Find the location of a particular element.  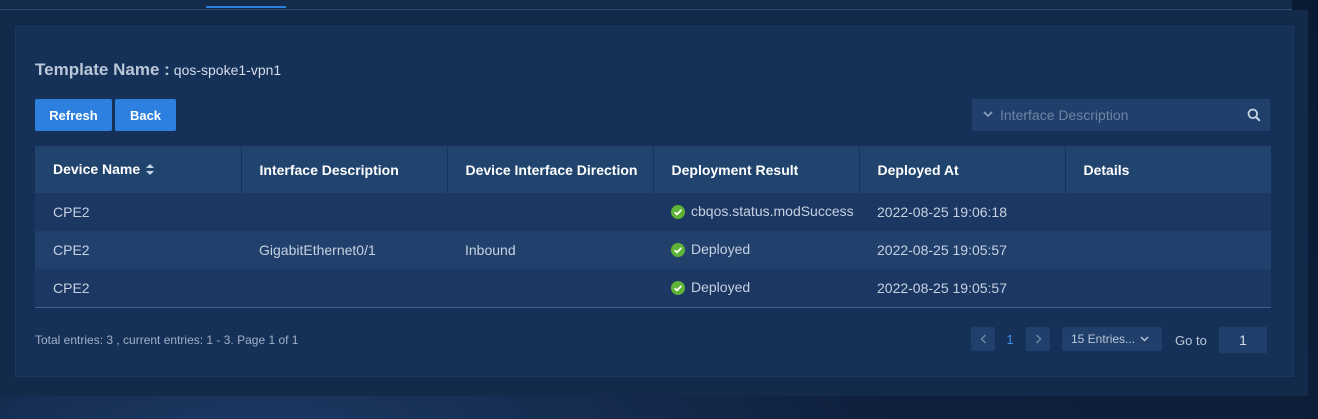

table-row: CPE2 Deployed 2022-08-25 19:05:57 is located at coordinates (653, 288).